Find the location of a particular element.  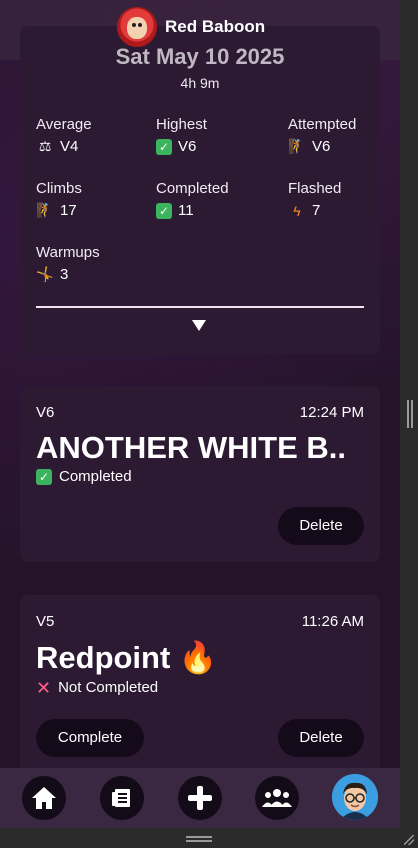

summary-divider is located at coordinates (200, 307).